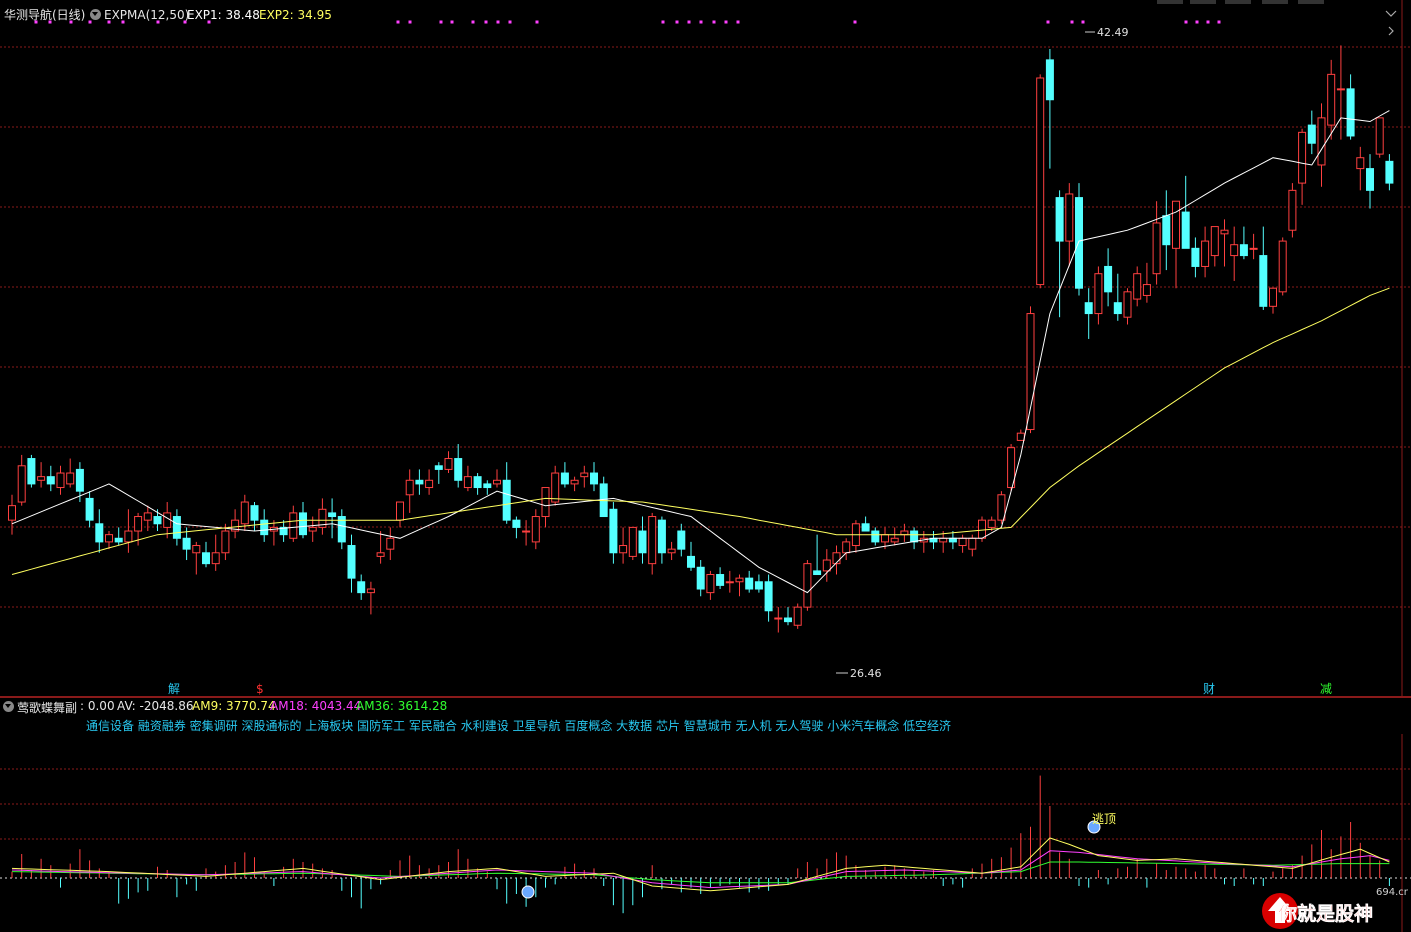 The image size is (1411, 932). Describe the element at coordinates (260, 689) in the screenshot. I see `event-dividend-icon: $` at that location.